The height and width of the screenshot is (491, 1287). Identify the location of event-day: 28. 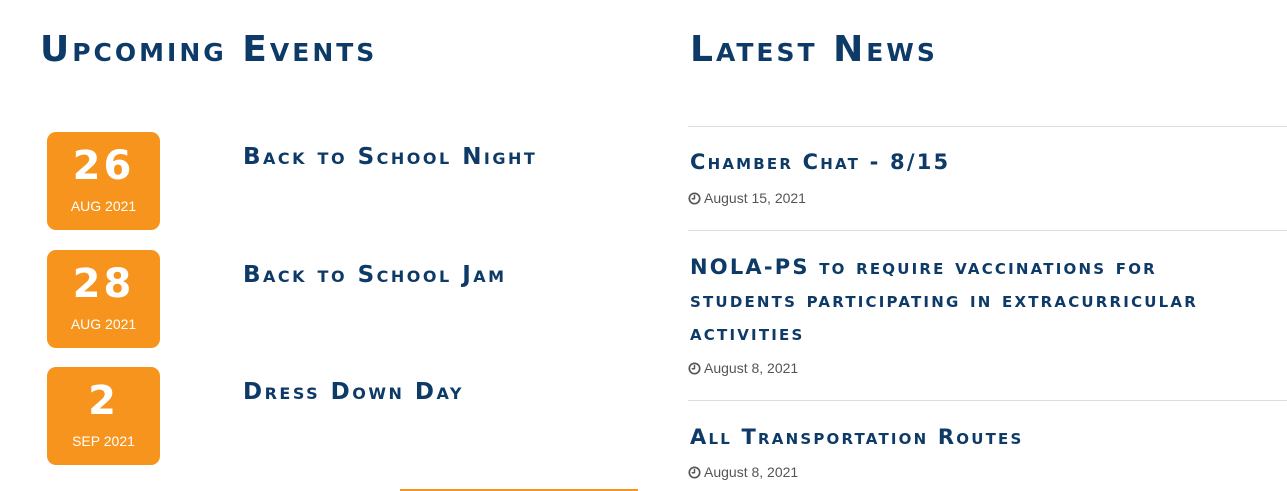
(103, 284).